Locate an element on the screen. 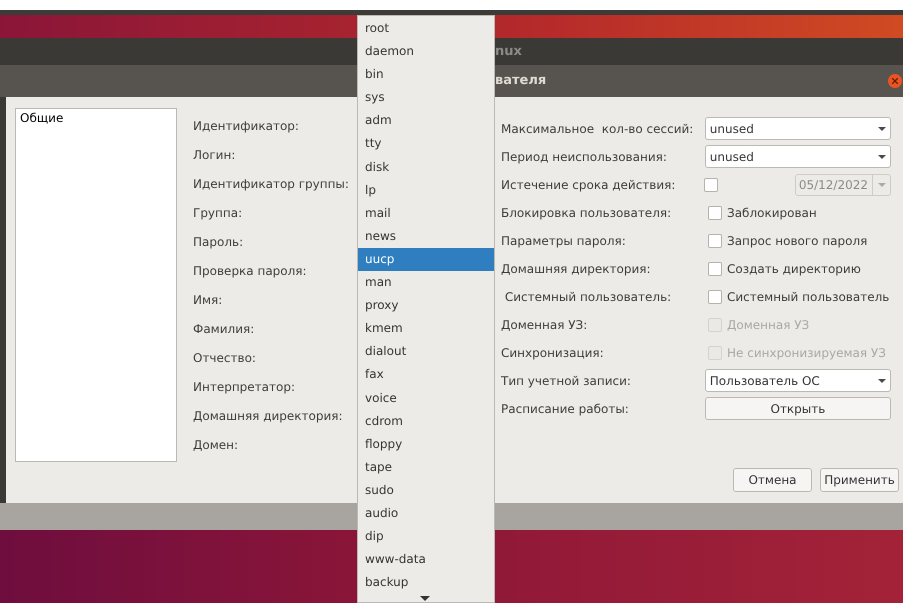 This screenshot has width=903, height=603. dialog-title: вателя is located at coordinates (520, 81).